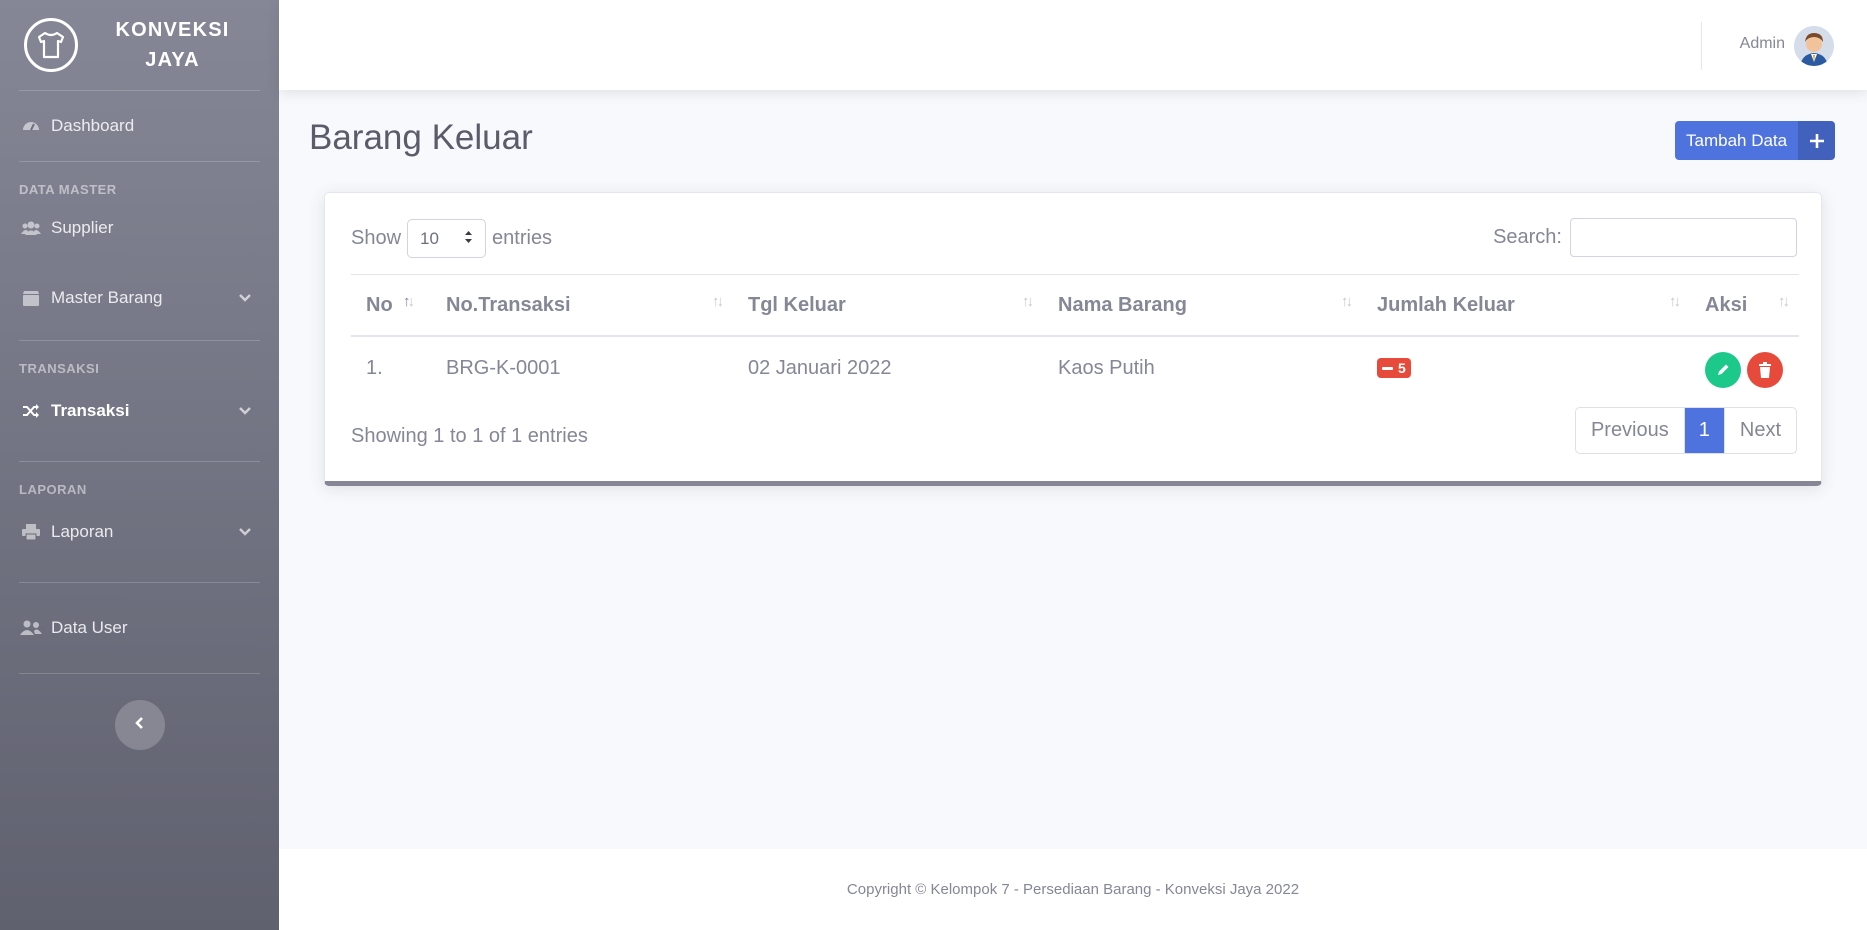  What do you see at coordinates (90, 410) in the screenshot?
I see `sidebar-item-label: Transaksi` at bounding box center [90, 410].